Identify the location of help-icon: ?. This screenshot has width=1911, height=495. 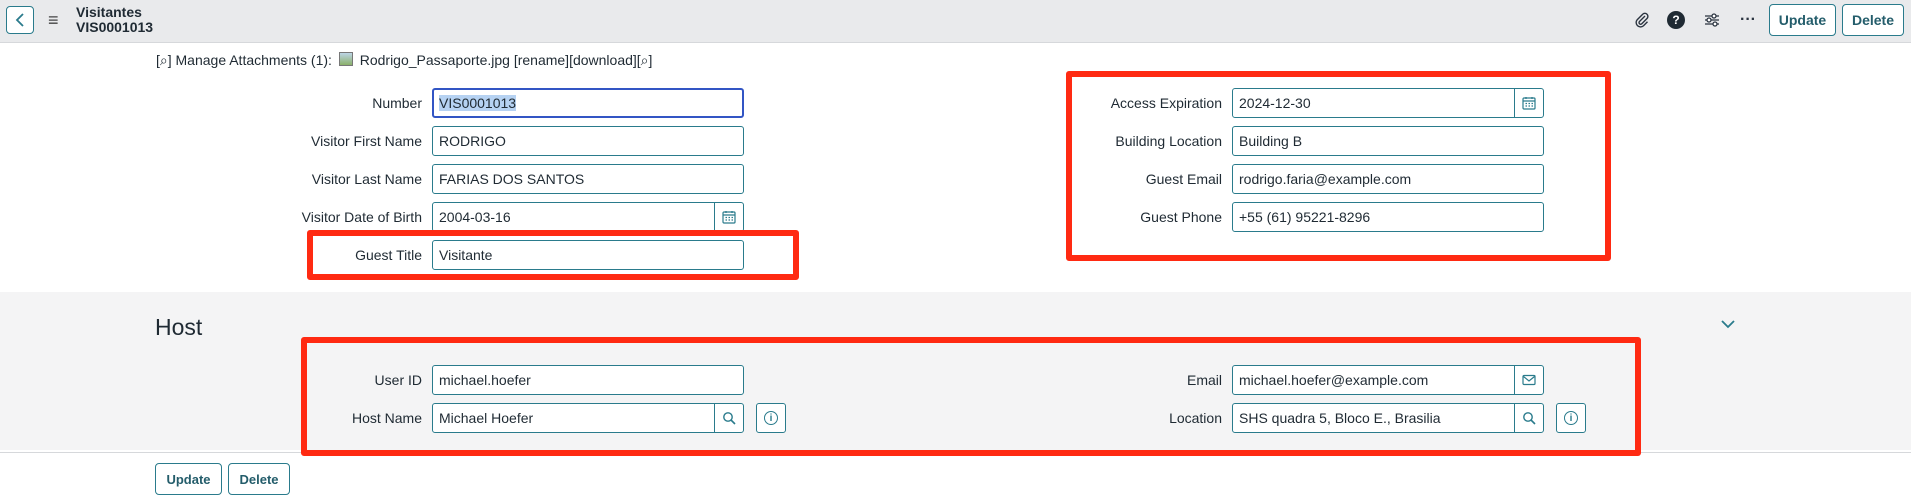
(1676, 20).